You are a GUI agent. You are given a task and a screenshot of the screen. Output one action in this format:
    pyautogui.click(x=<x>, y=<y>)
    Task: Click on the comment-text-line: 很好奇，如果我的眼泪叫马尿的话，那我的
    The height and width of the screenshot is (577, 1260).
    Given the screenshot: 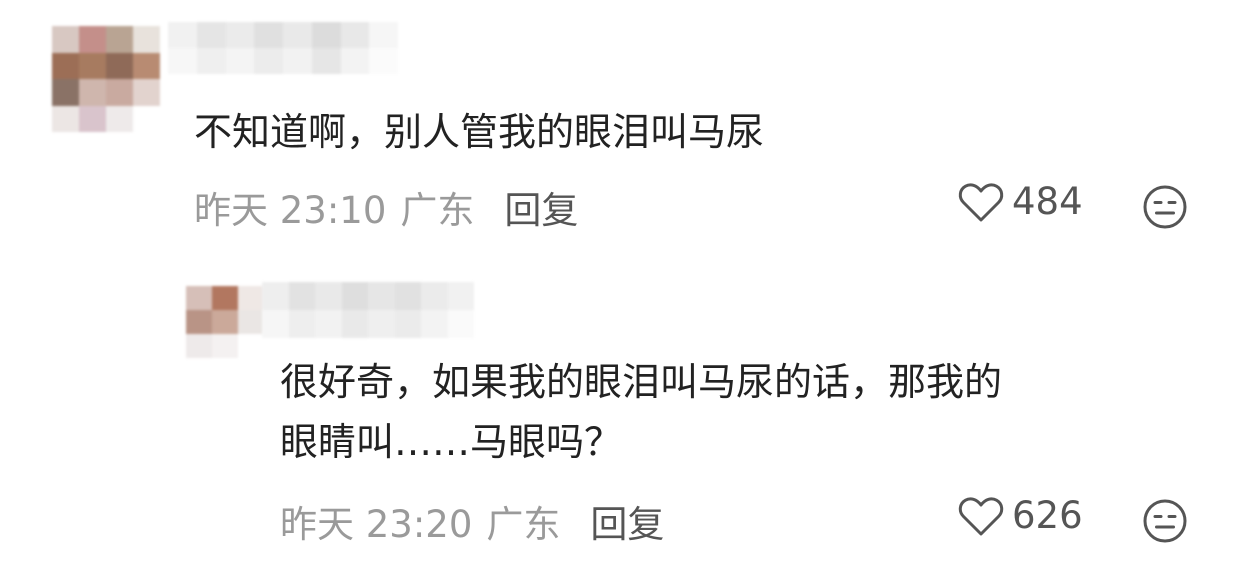 What is the action you would take?
    pyautogui.click(x=641, y=382)
    